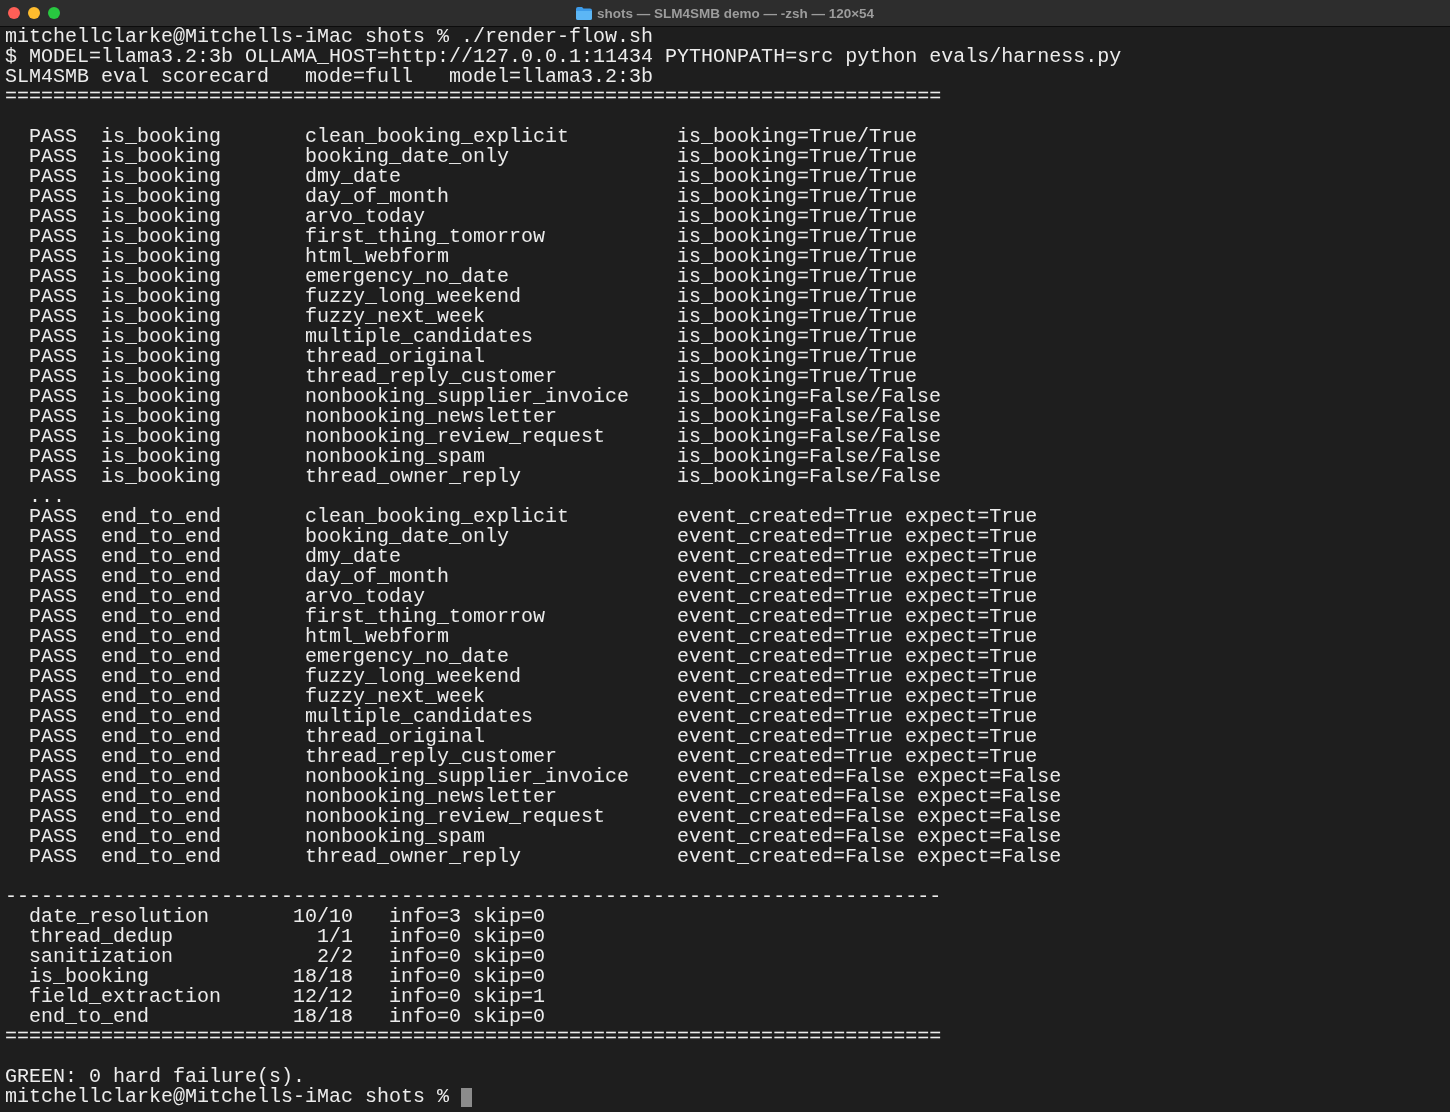 This screenshot has height=1112, width=1450. What do you see at coordinates (125, 997) in the screenshot?
I see `summary-suite: field_extraction` at bounding box center [125, 997].